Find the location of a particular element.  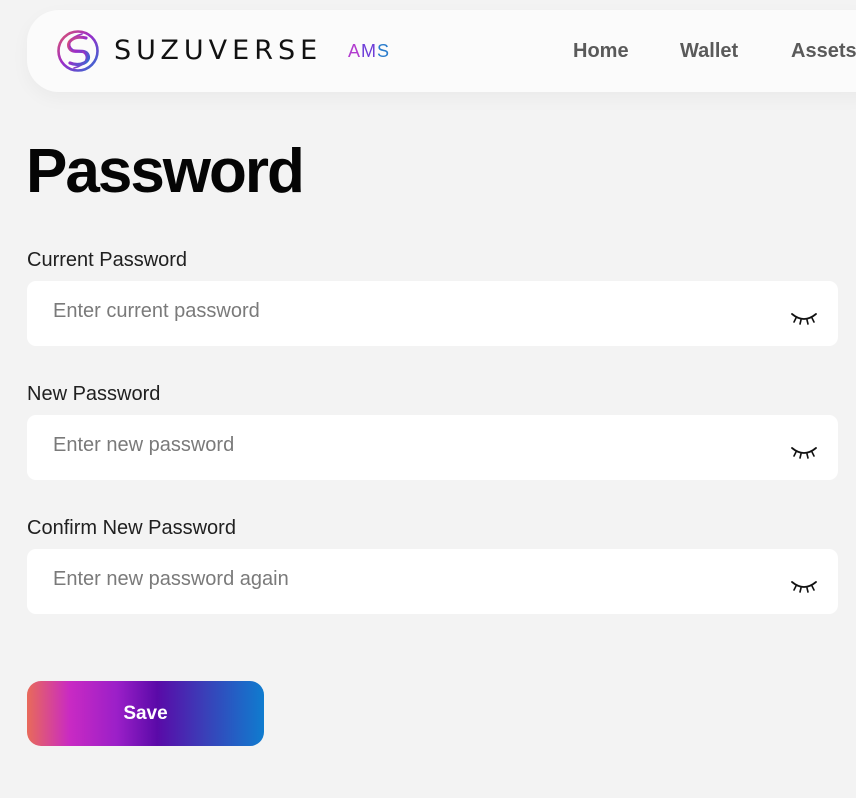

new-password-input is located at coordinates (418, 445).